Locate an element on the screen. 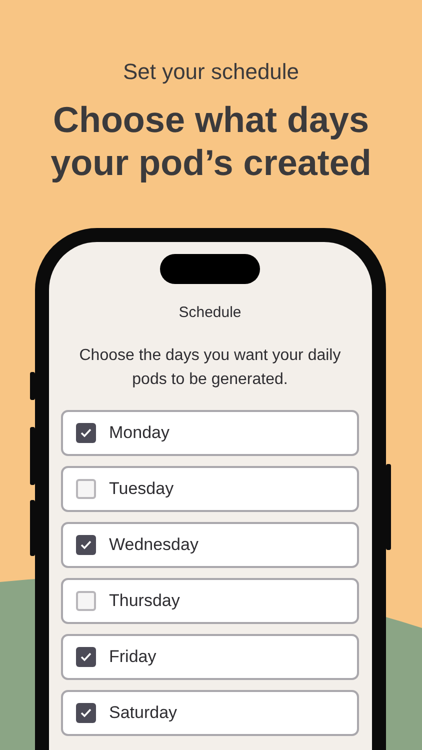 The height and width of the screenshot is (750, 422). day-label: Wednesday is located at coordinates (153, 545).